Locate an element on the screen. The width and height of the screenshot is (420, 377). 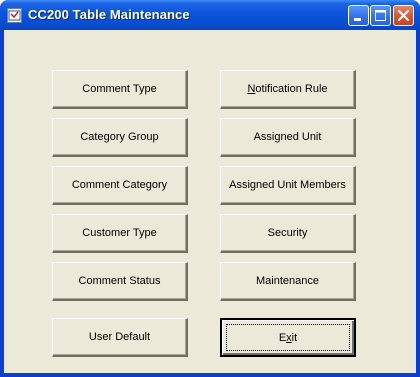
maintenance-button: Maintenance is located at coordinates (288, 281).